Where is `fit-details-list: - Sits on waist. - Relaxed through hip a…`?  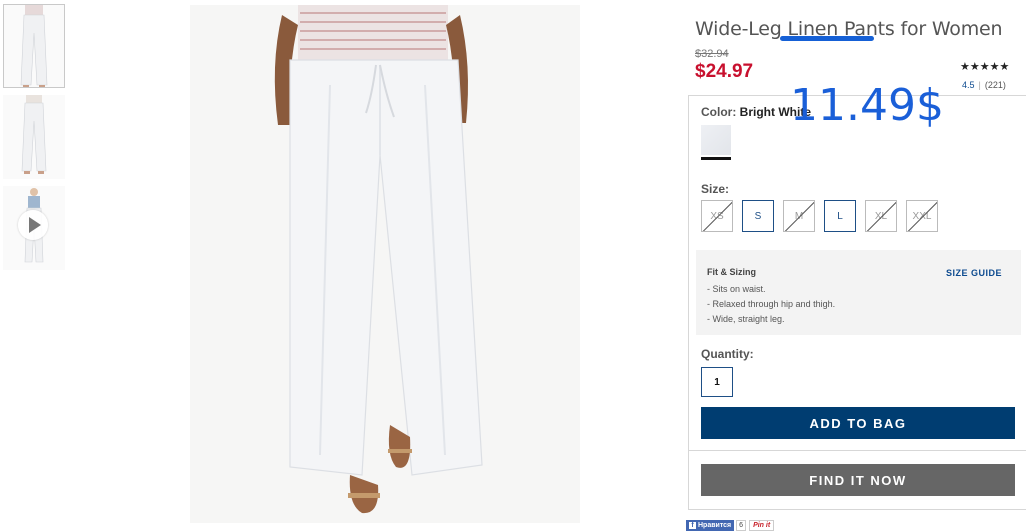
fit-details-list: - Sits on waist. - Relaxed through hip a… is located at coordinates (771, 304).